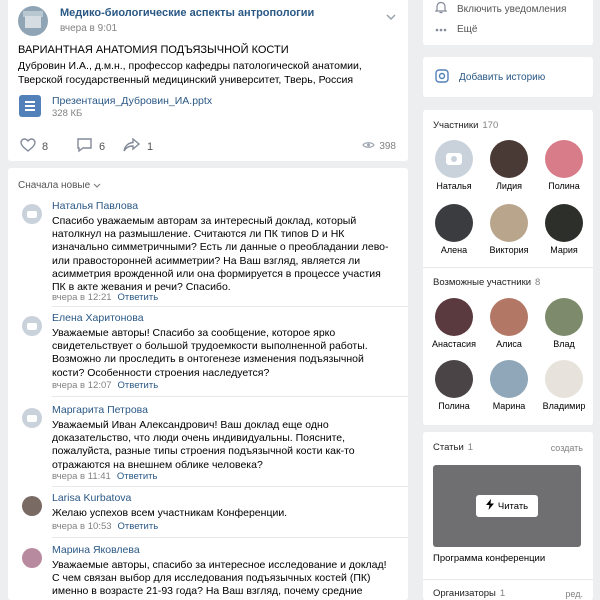 The height and width of the screenshot is (600, 600). What do you see at coordinates (454, 250) in the screenshot?
I see `member-name: Алена` at bounding box center [454, 250].